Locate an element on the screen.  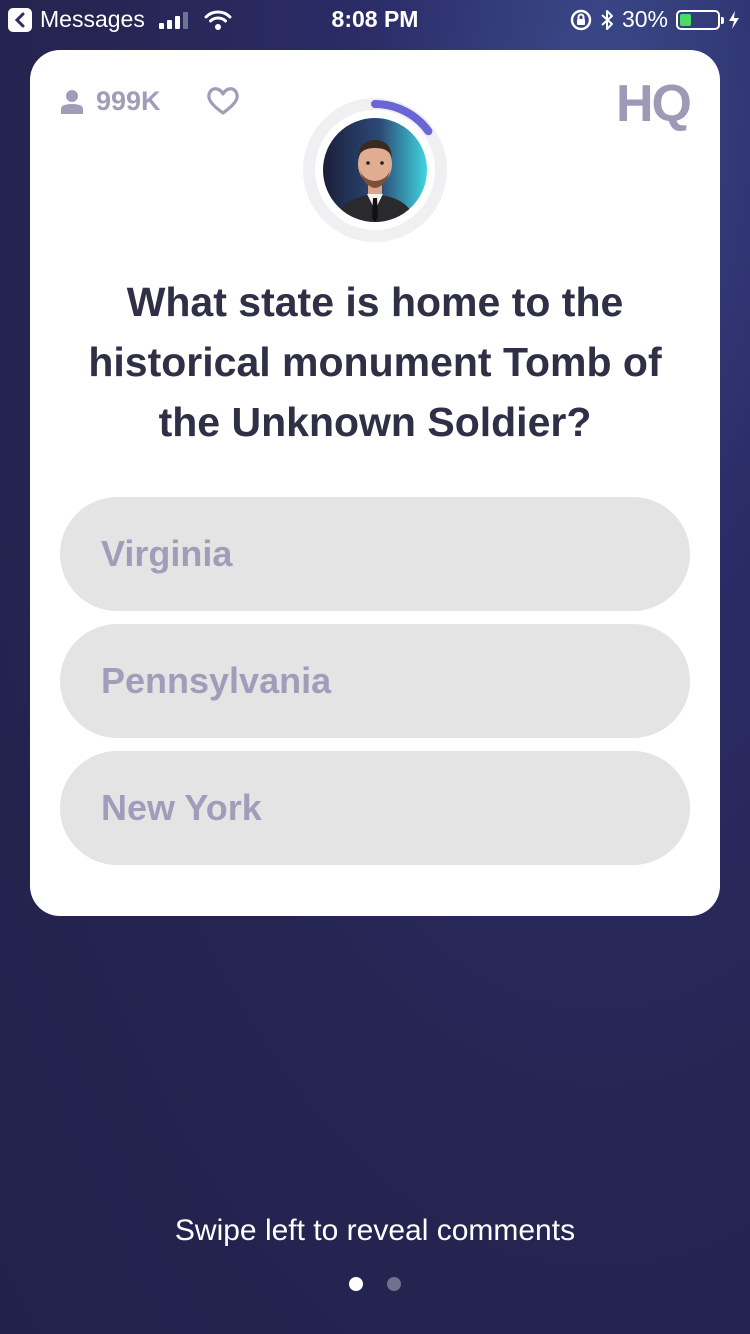
person-icon is located at coordinates (72, 101).